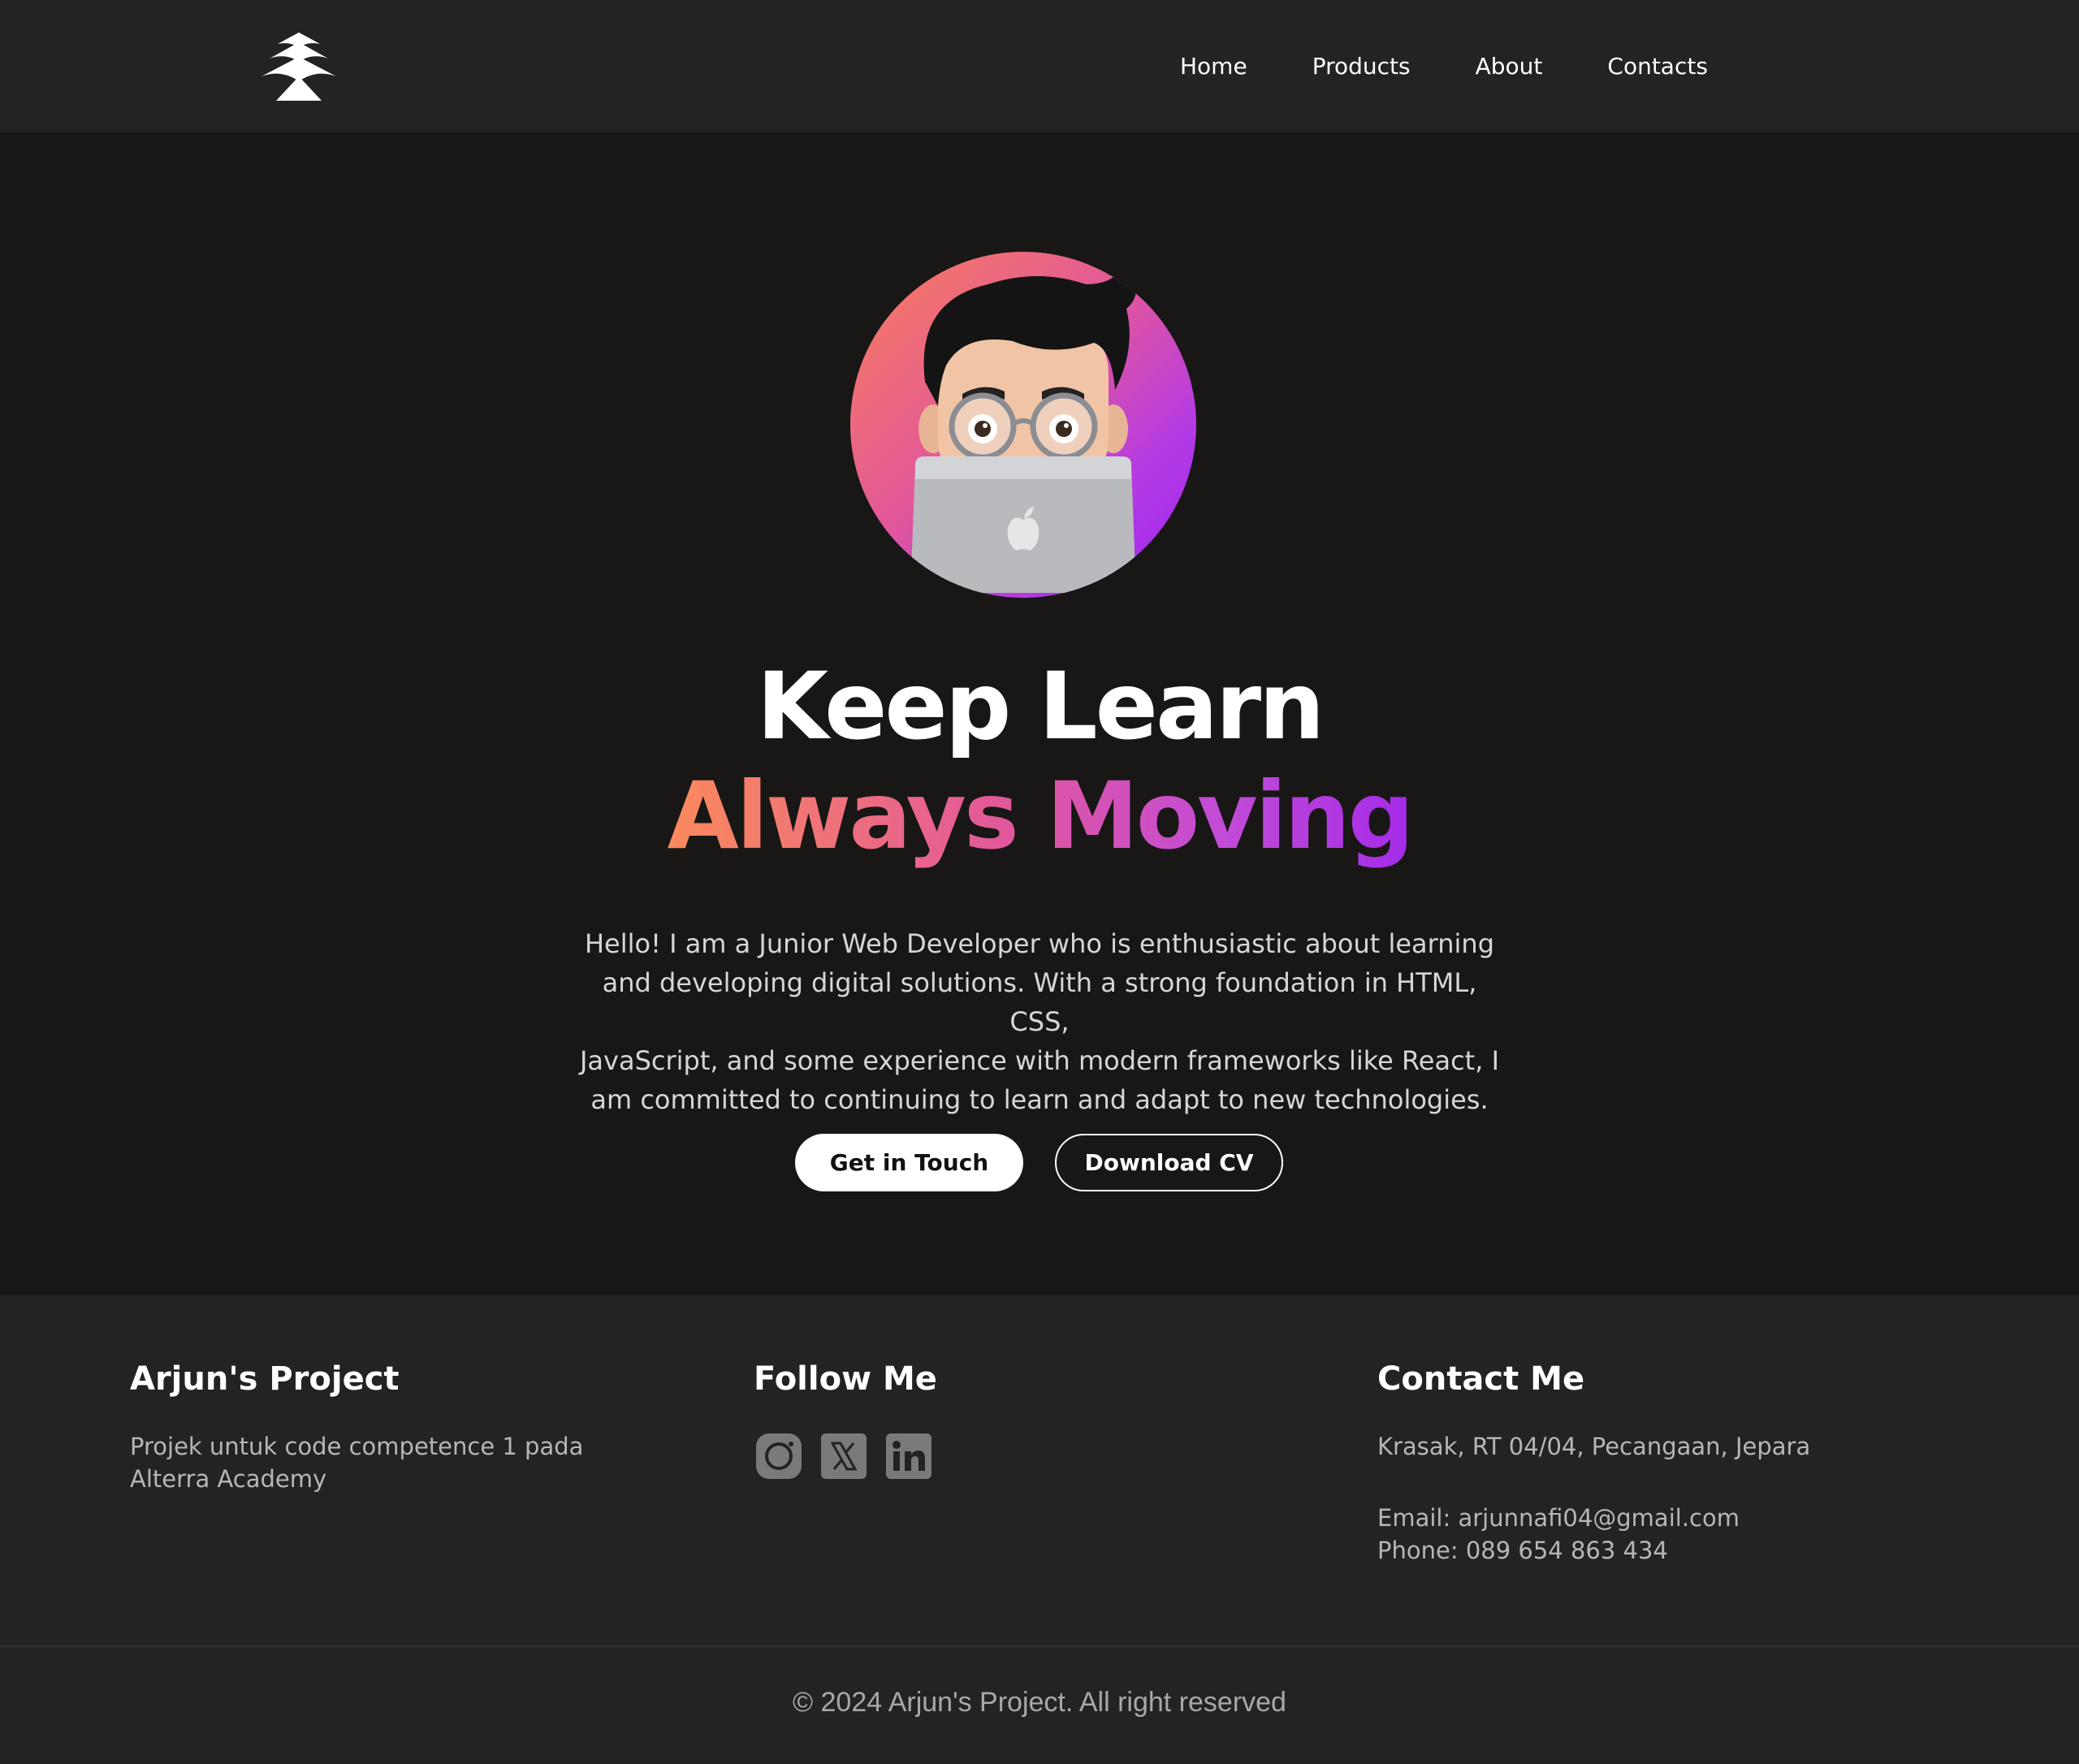  I want to click on download-cv-button: Download CV, so click(1169, 1162).